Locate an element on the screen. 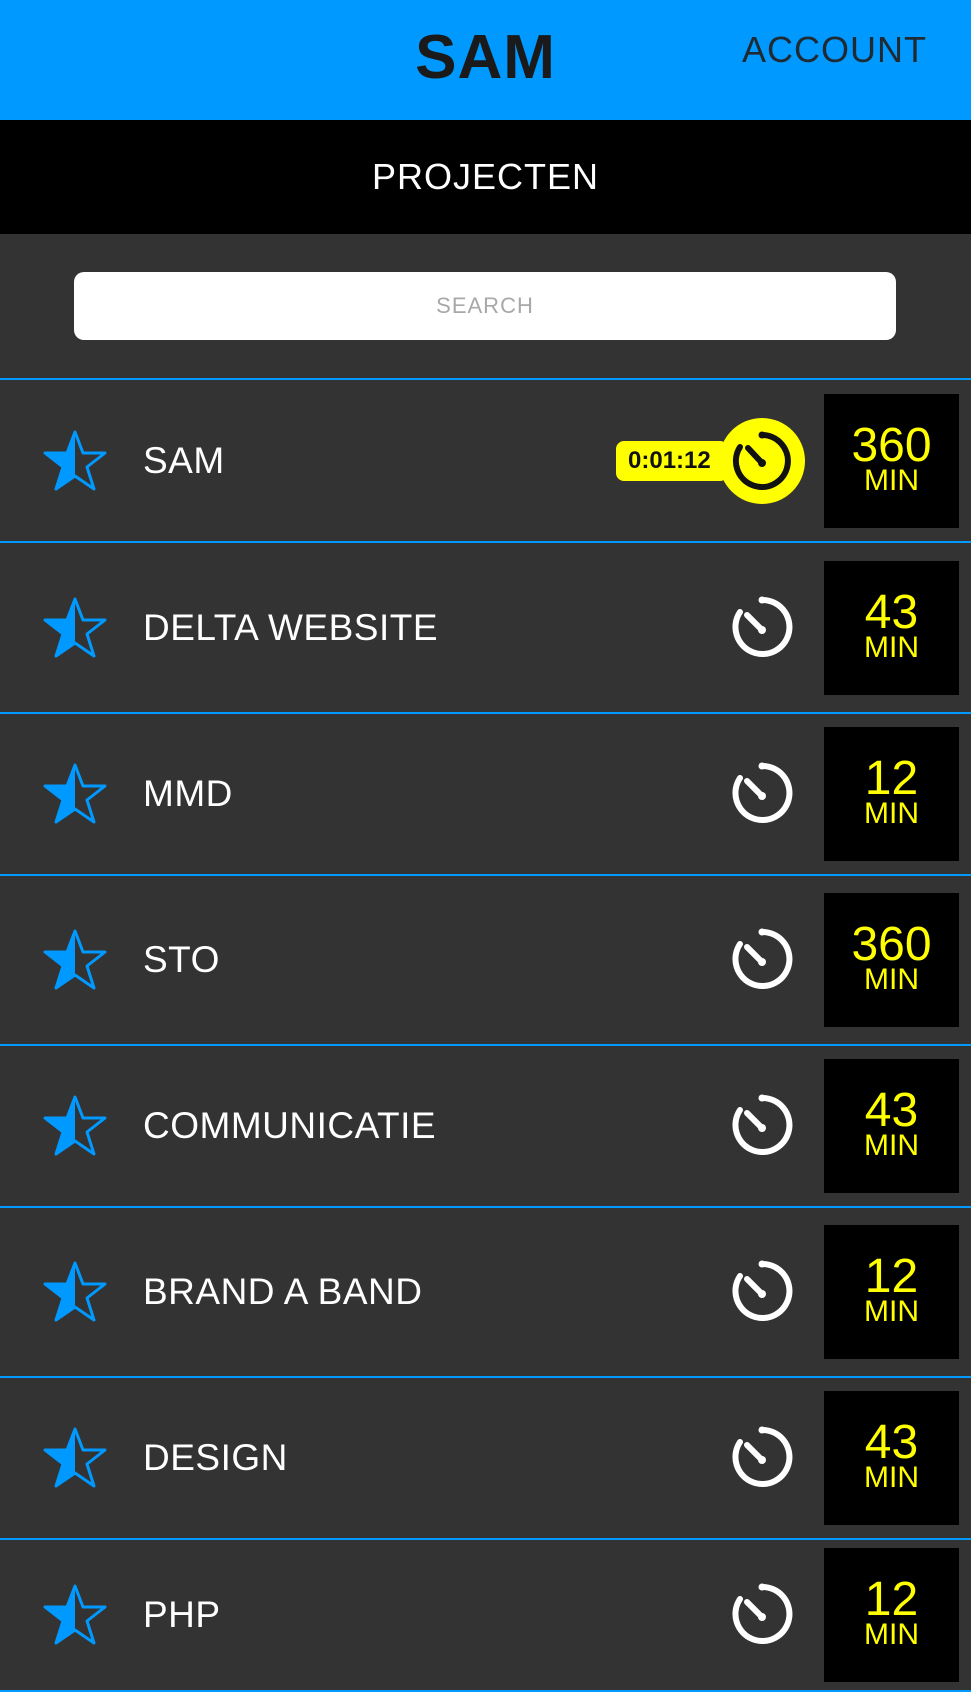 Image resolution: width=971 pixels, height=1692 pixels. project-name: DELTA WEBSITE is located at coordinates (291, 627).